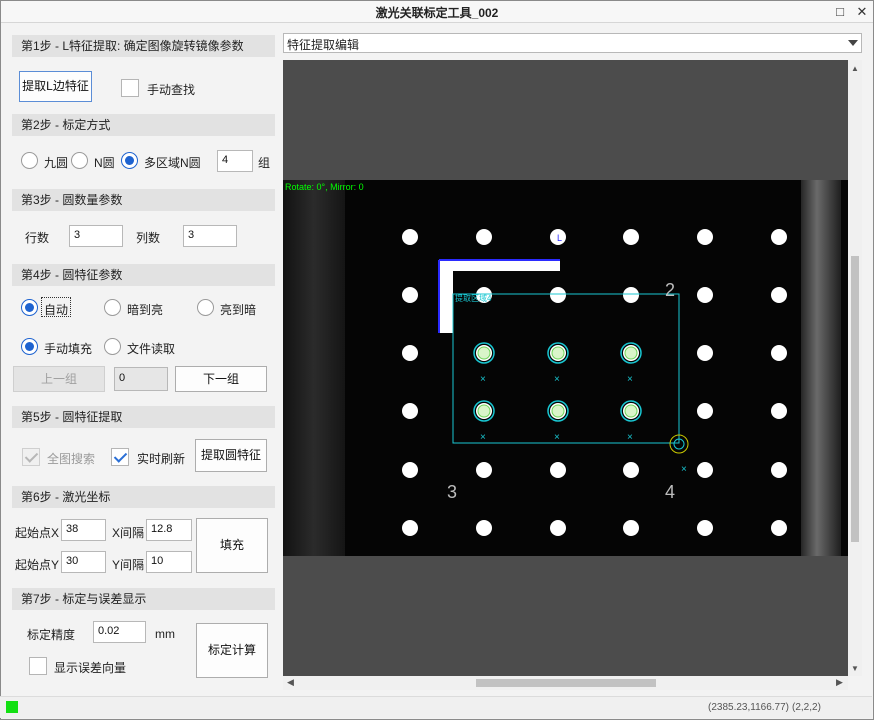 The height and width of the screenshot is (720, 874). Describe the element at coordinates (171, 90) in the screenshot. I see `manual-find-label: 手动查找` at that location.